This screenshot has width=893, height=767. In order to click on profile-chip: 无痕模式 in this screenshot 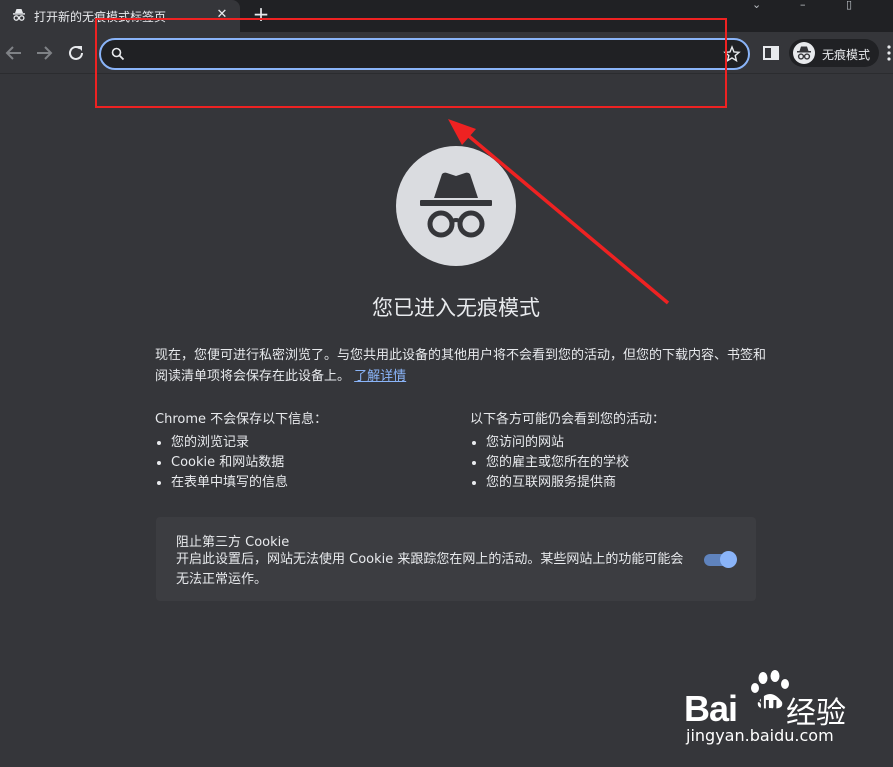, I will do `click(834, 53)`.